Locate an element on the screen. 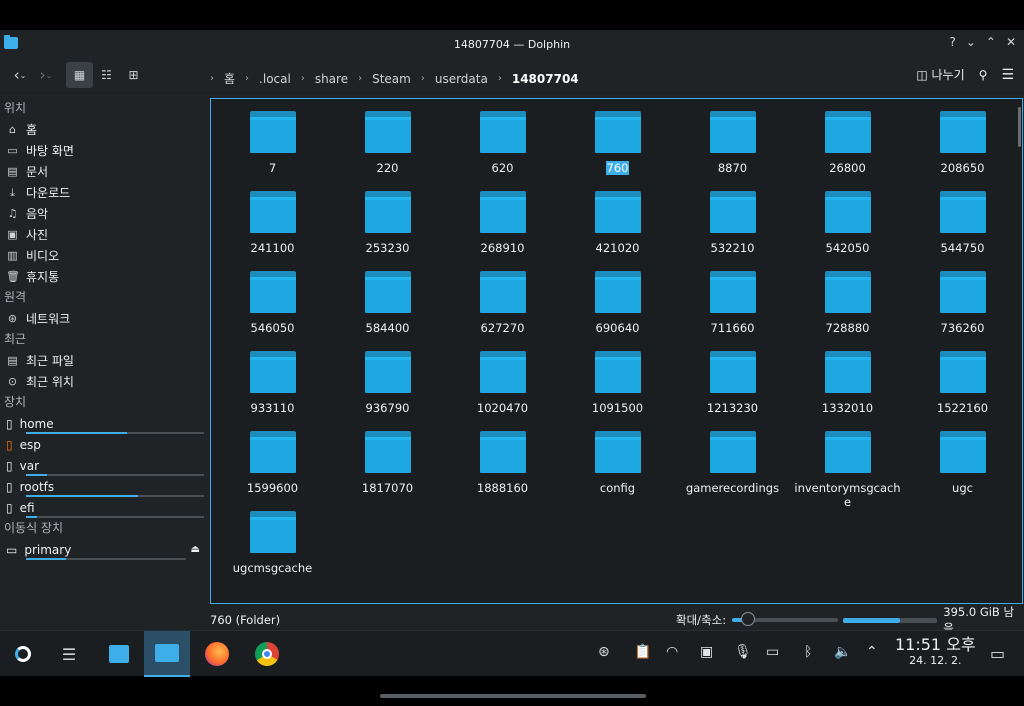  zoom-slider is located at coordinates (785, 619).